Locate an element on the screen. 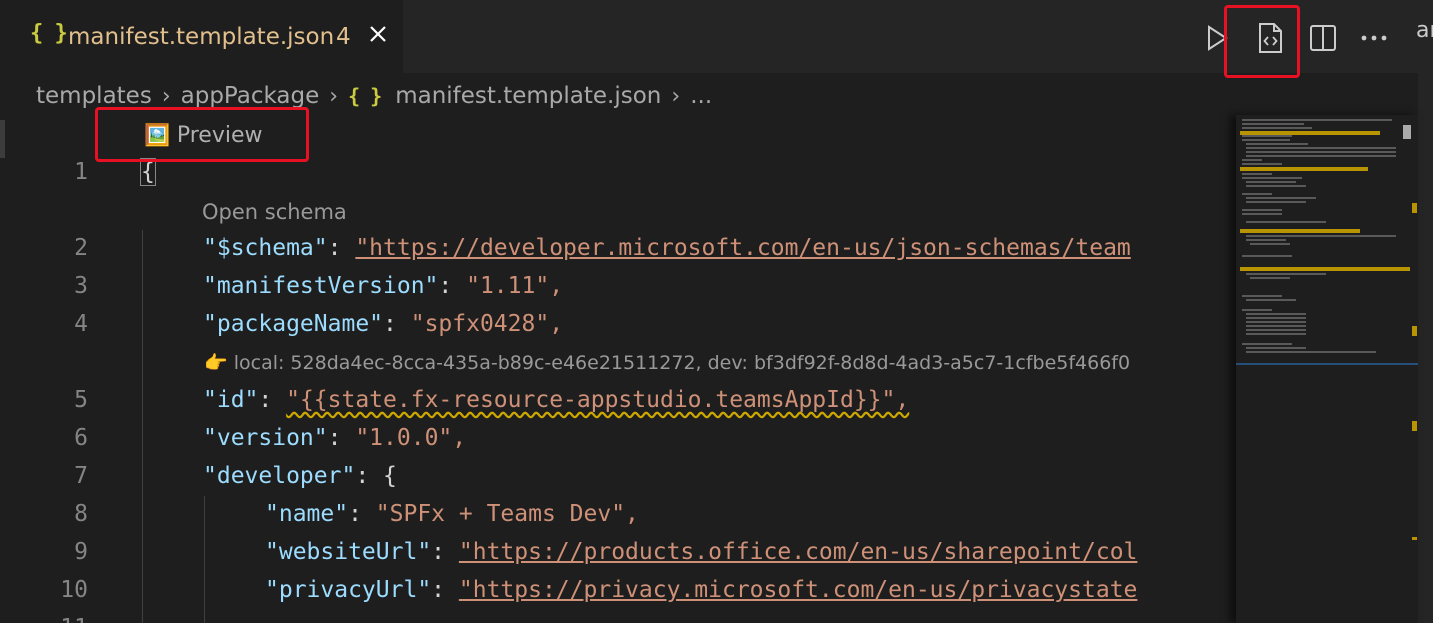 This screenshot has height=623, width=1433. line-number: 5 is located at coordinates (81, 400).